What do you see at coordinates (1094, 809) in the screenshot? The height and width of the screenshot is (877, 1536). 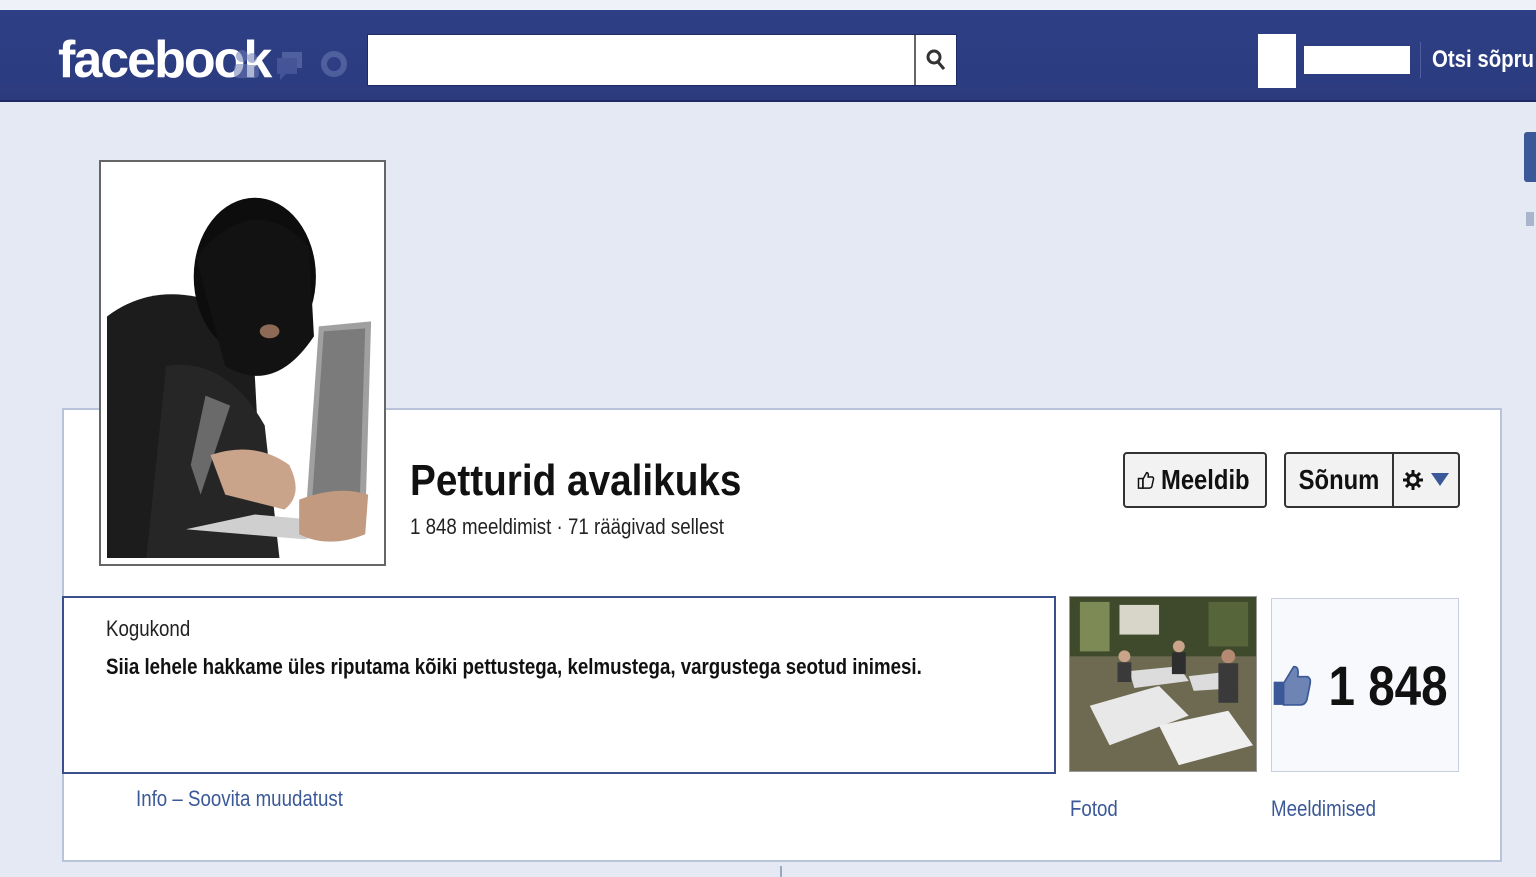 I see `photos-label: Fotod` at bounding box center [1094, 809].